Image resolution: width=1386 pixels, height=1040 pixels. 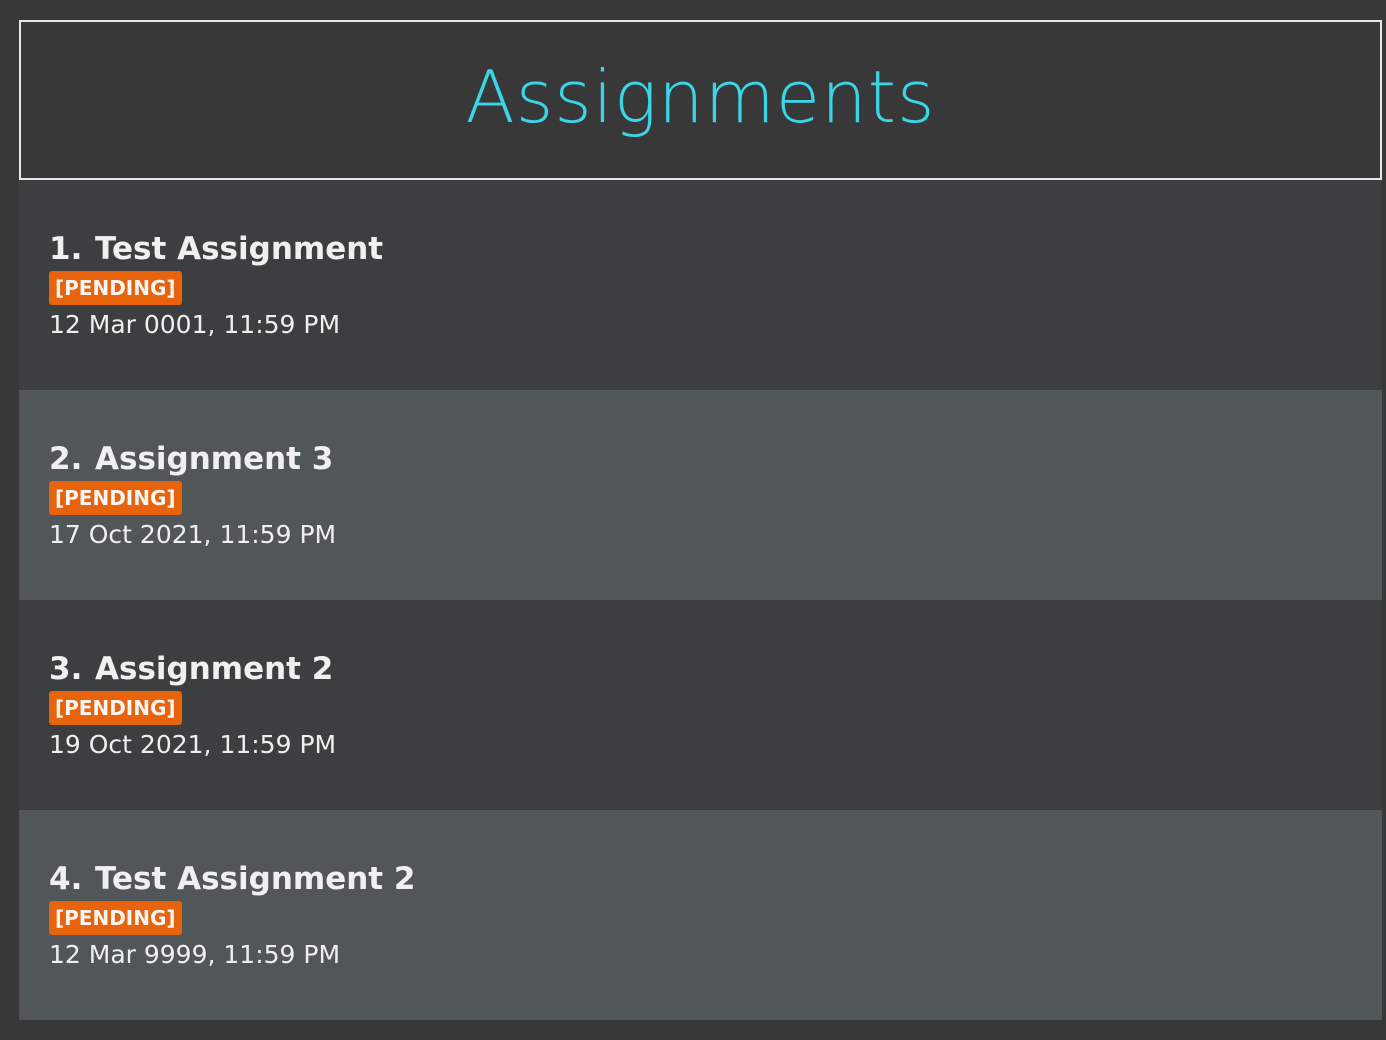 I want to click on assignment-name: Assignment 2, so click(x=214, y=669).